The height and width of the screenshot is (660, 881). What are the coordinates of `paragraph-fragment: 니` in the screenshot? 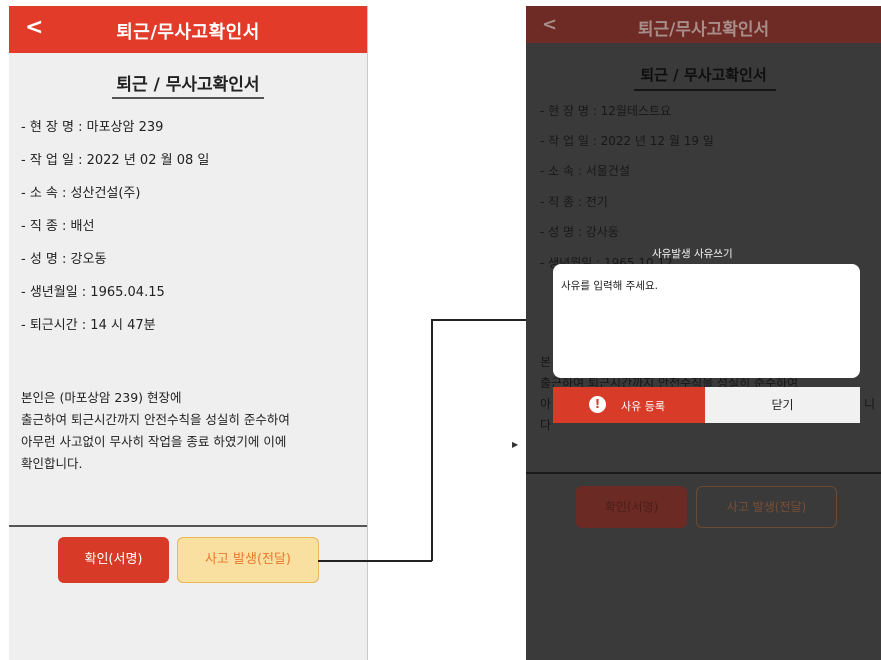 It's located at (870, 404).